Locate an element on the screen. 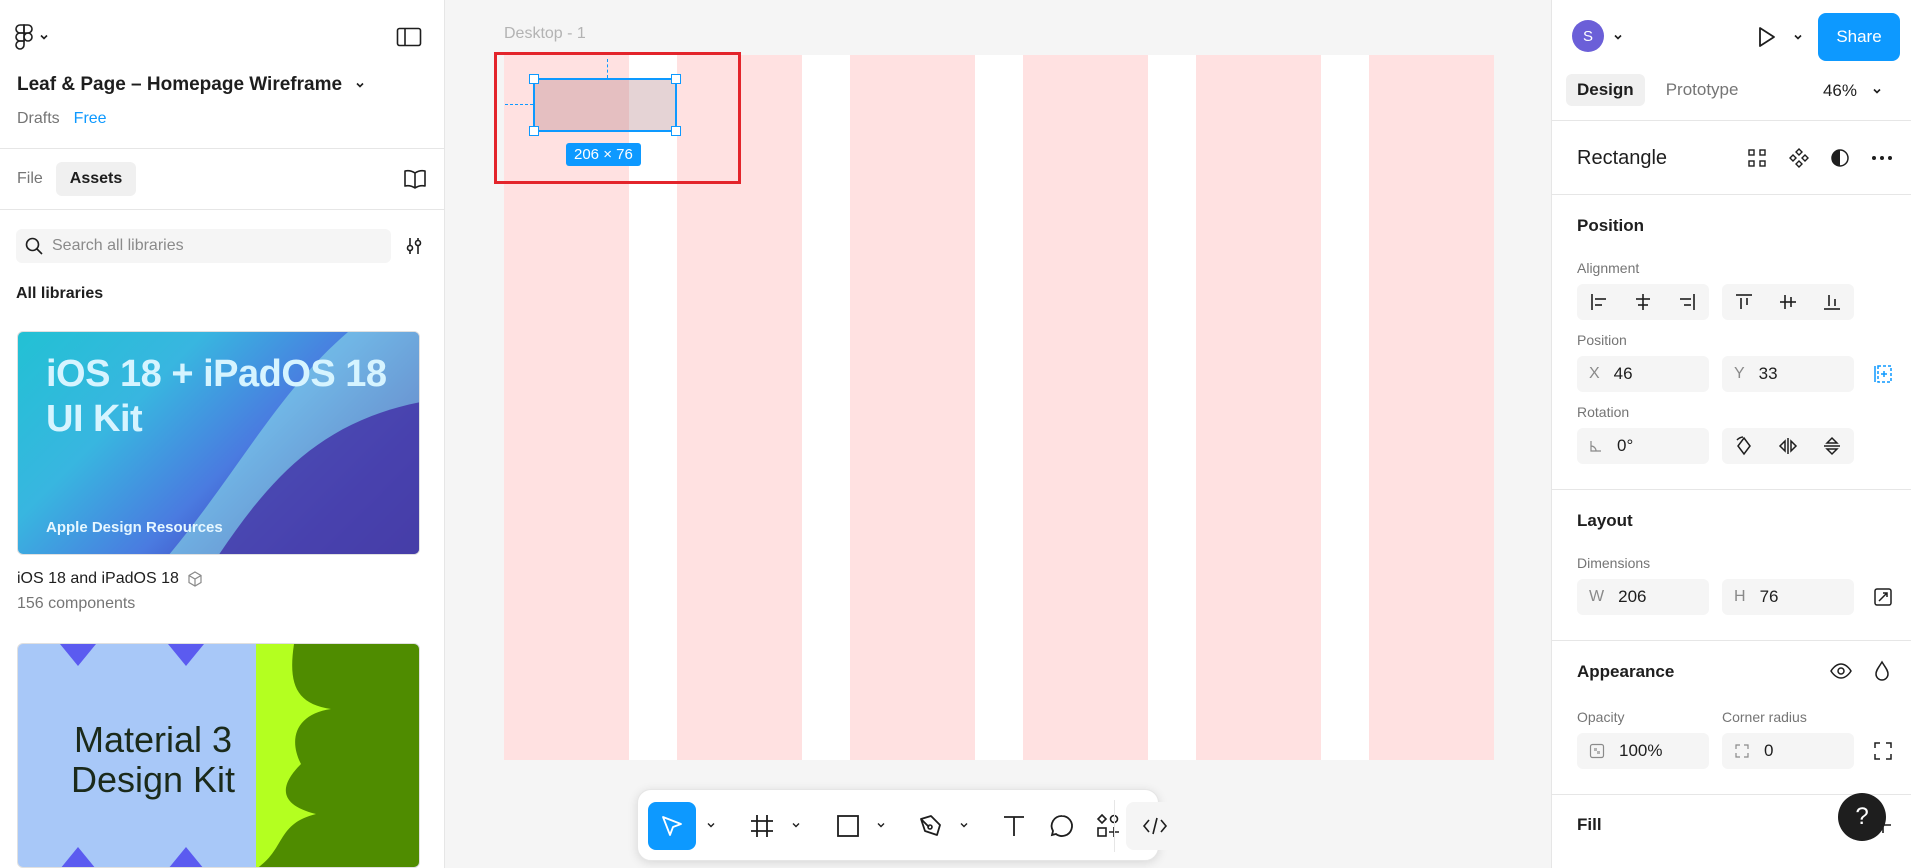  align-bottom-button is located at coordinates (1832, 302).